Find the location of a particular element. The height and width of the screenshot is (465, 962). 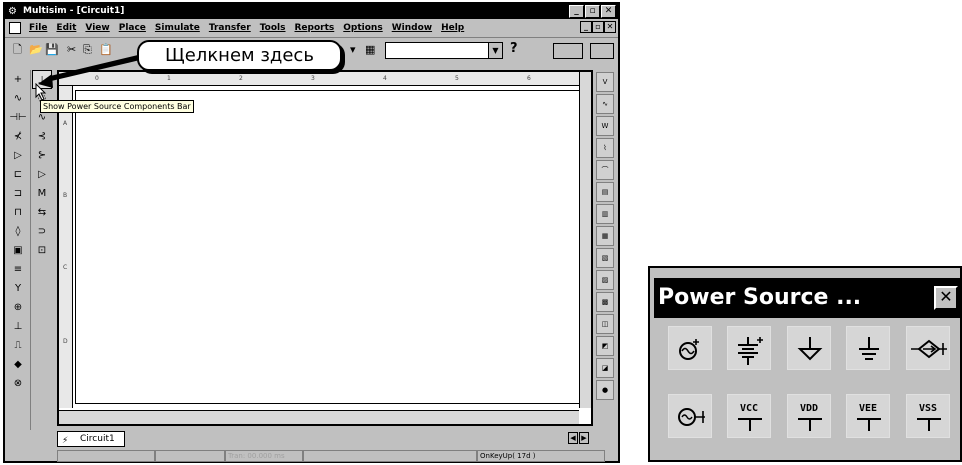

current-source-icon is located at coordinates (691, 417).